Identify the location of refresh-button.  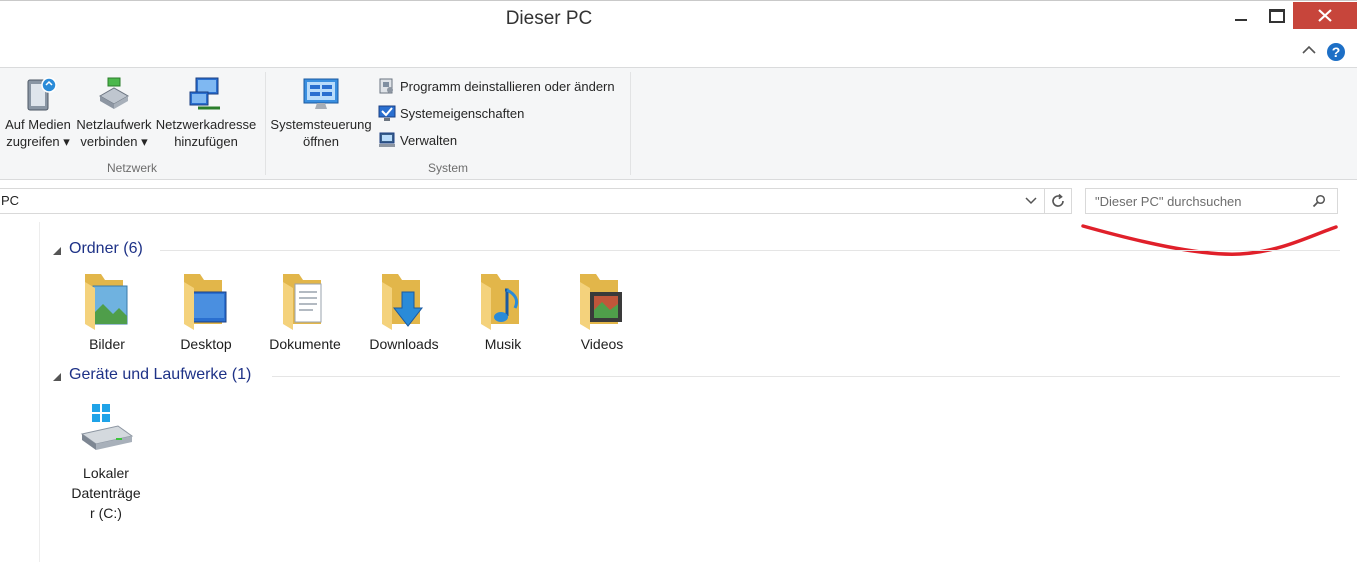
(1058, 201).